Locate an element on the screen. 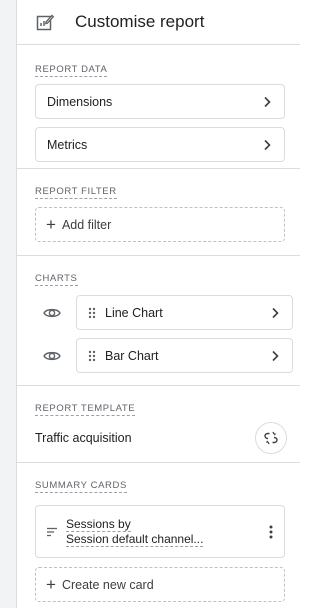 The height and width of the screenshot is (608, 320). bar-chart-label: Bar Chart is located at coordinates (132, 355).